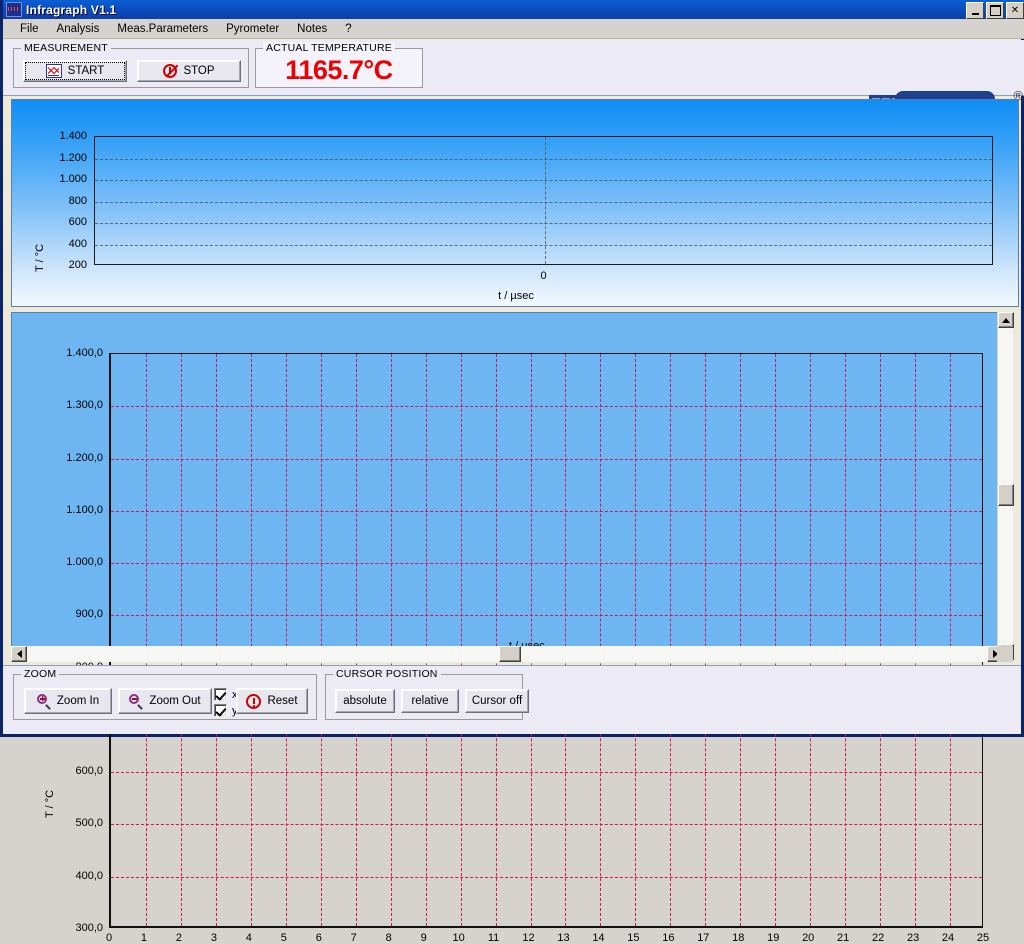 This screenshot has height=944, width=1024. Describe the element at coordinates (808, 938) in the screenshot. I see `bottom-chart-x-tick: 20` at that location.